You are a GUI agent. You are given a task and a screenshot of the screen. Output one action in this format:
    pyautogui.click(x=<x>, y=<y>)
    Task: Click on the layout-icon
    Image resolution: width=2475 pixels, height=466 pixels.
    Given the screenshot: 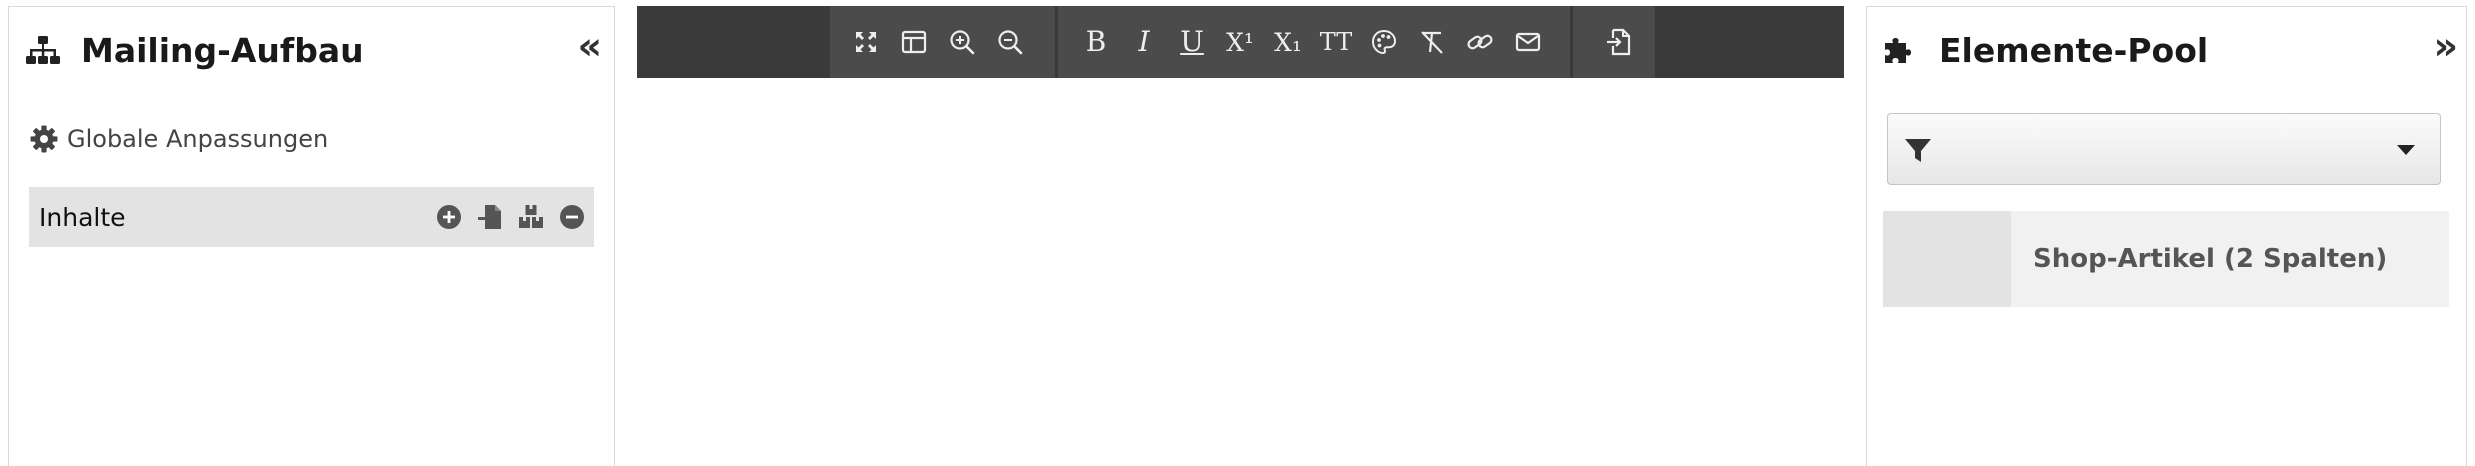 What is the action you would take?
    pyautogui.click(x=914, y=42)
    